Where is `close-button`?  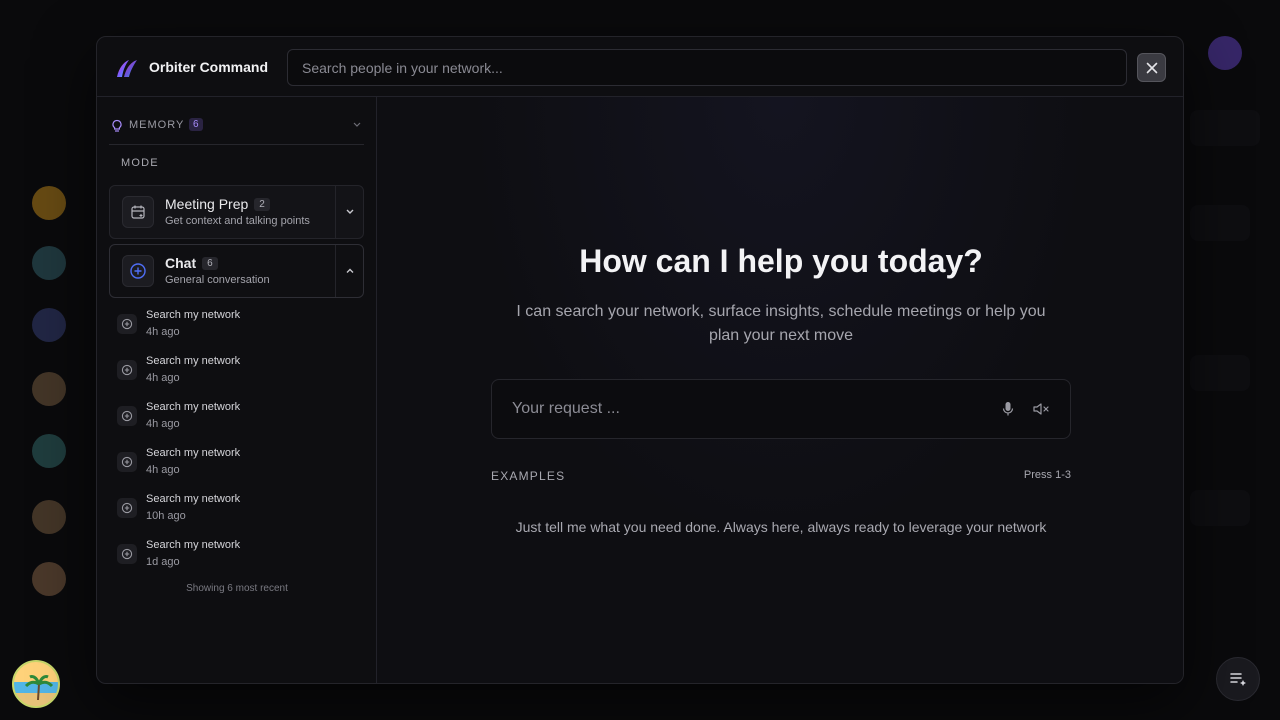
close-button is located at coordinates (1151, 67).